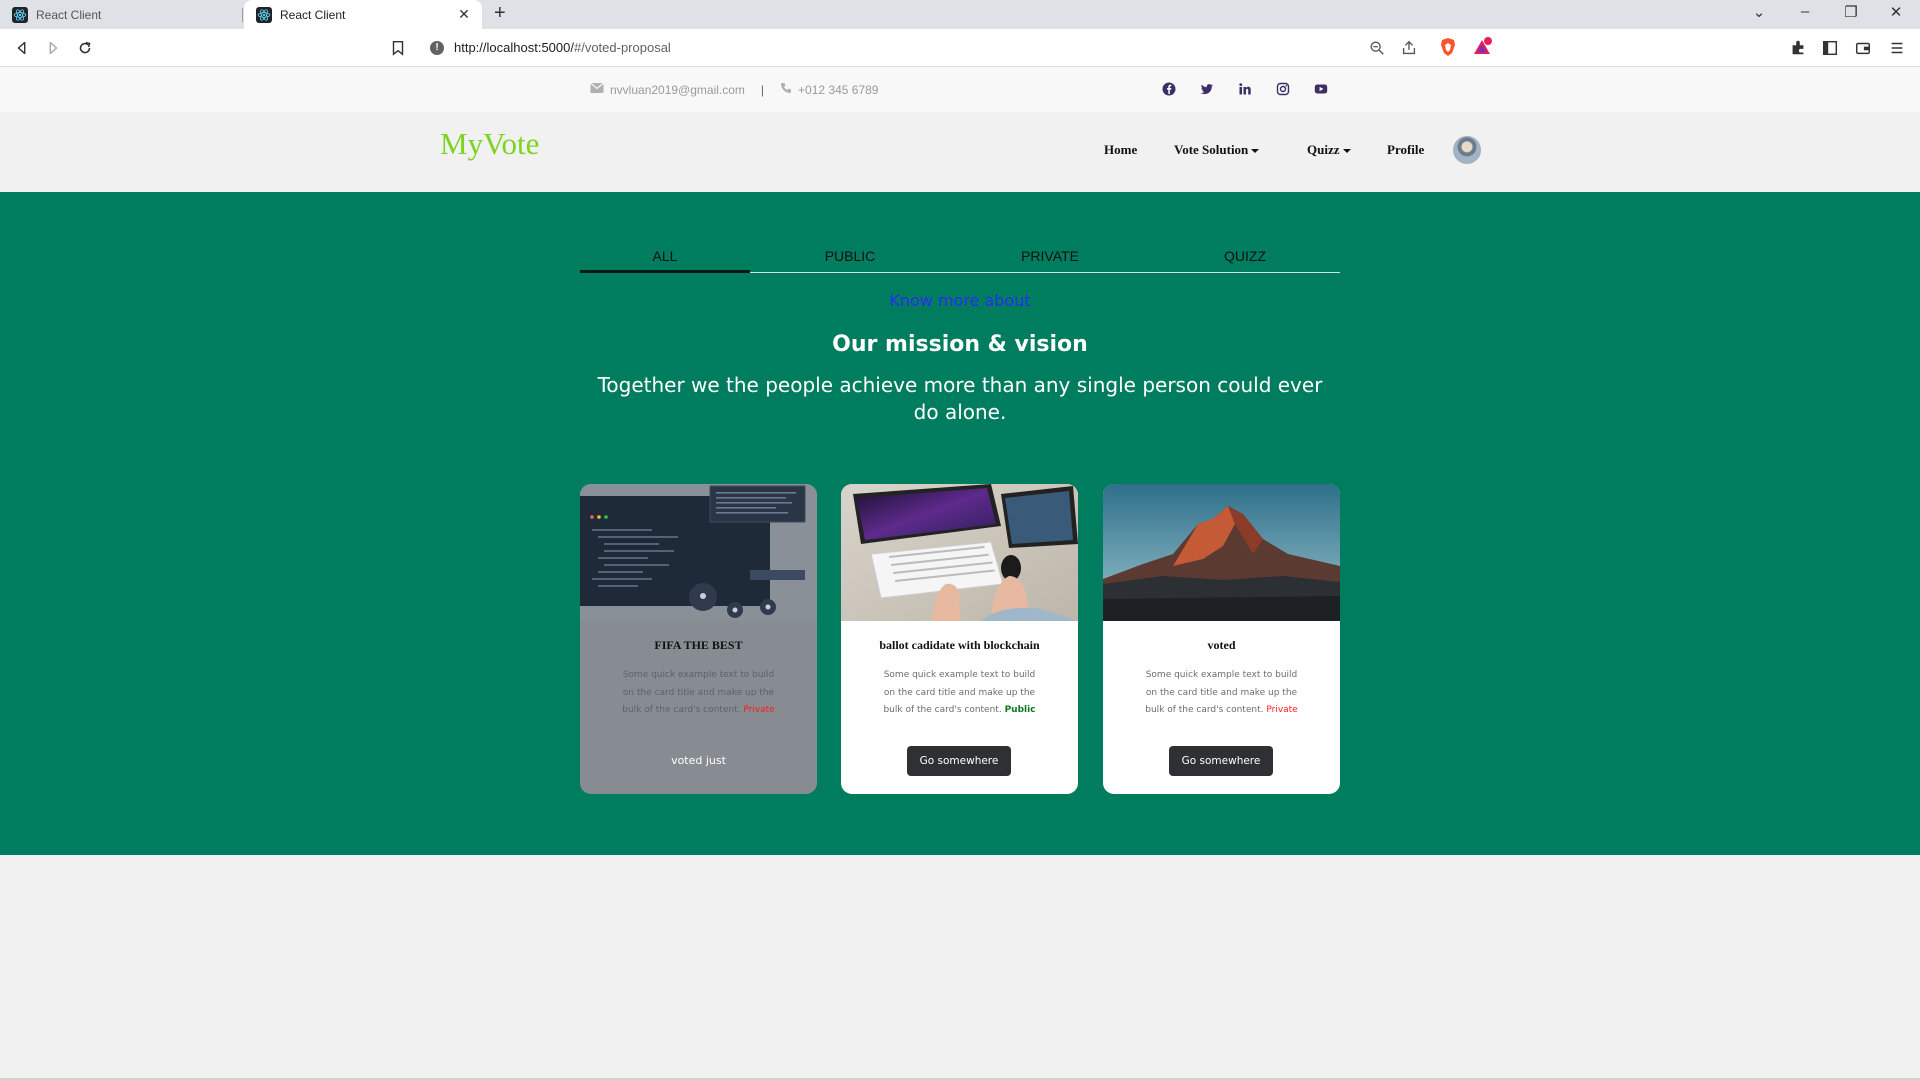  I want to click on nav-vote-solution-dropdown: Vote Solution, so click(1217, 150).